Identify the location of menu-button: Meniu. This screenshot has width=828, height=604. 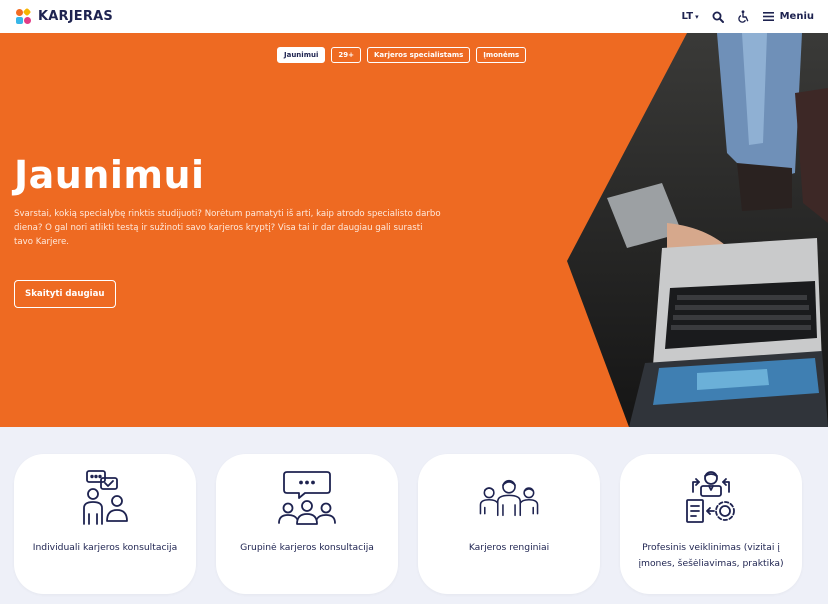
(788, 16).